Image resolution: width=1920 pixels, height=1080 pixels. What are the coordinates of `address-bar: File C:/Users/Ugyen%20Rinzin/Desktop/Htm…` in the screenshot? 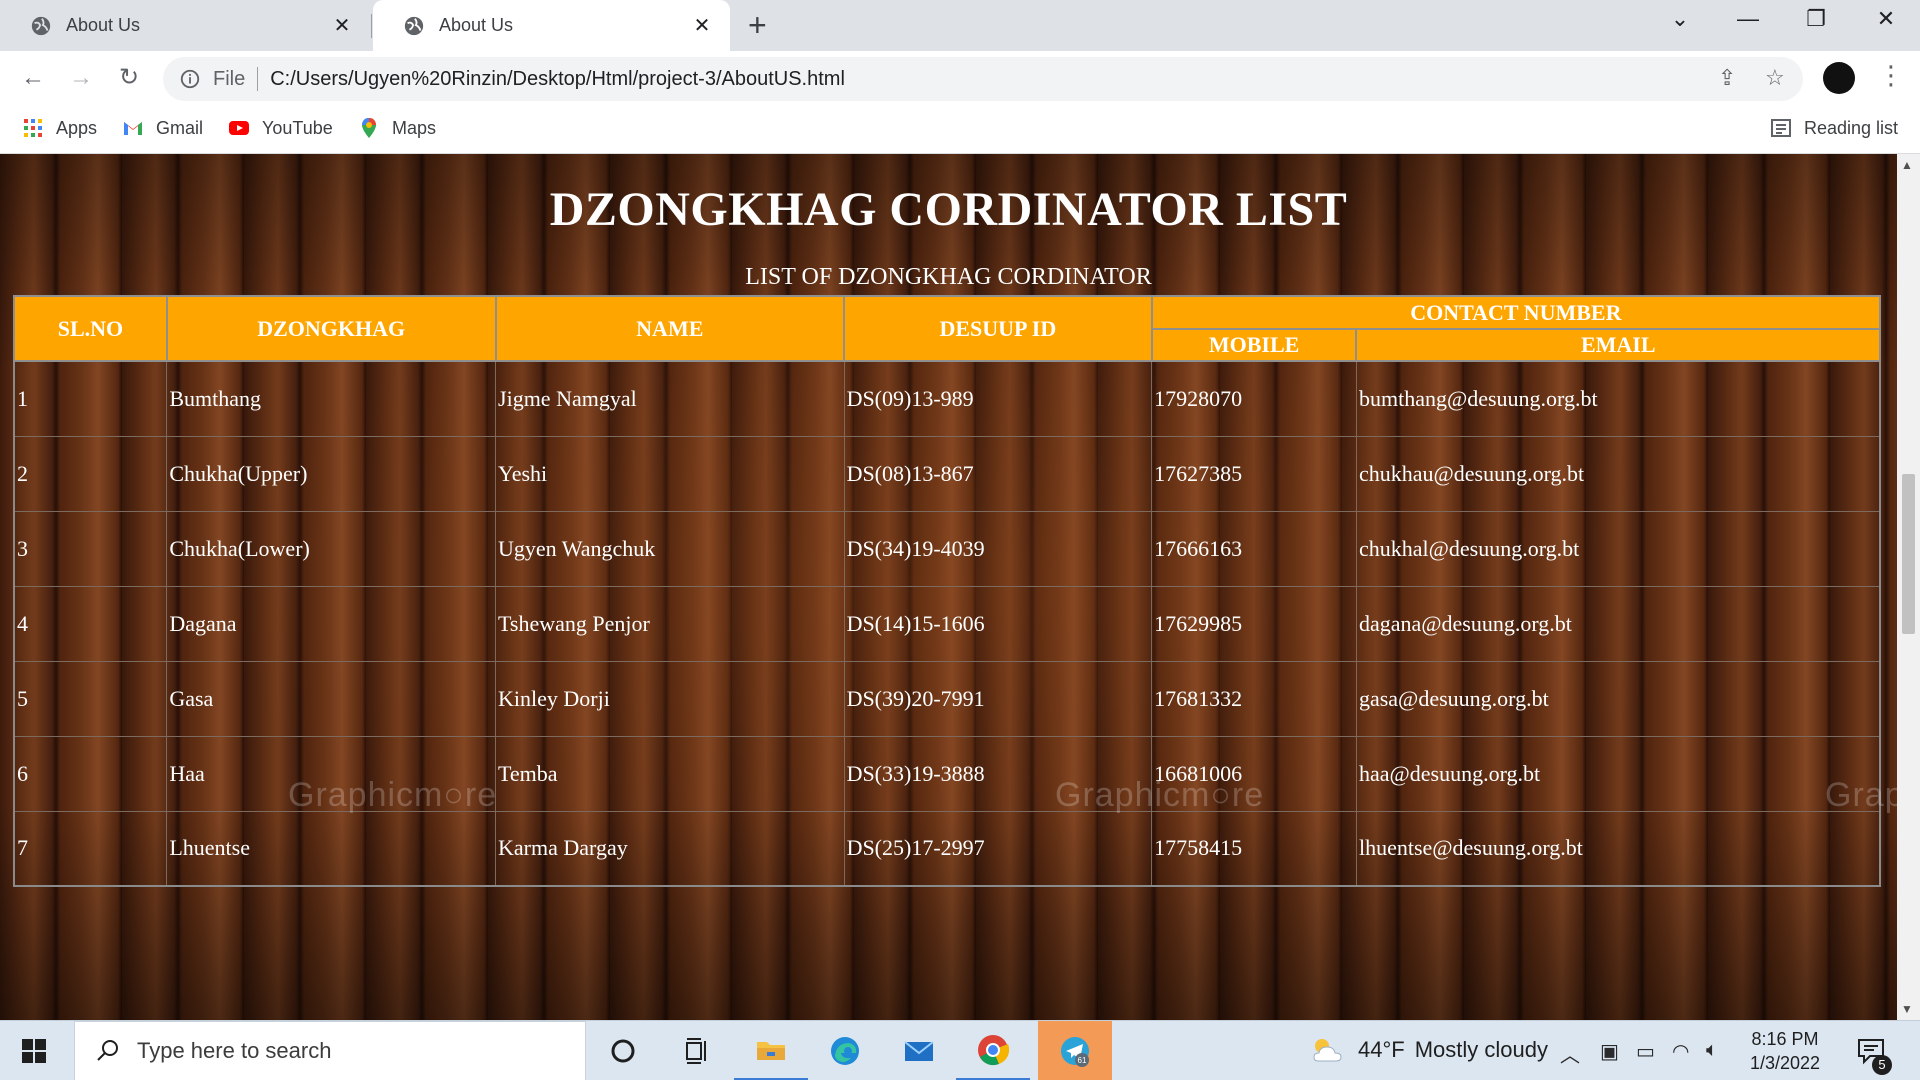 It's located at (983, 79).